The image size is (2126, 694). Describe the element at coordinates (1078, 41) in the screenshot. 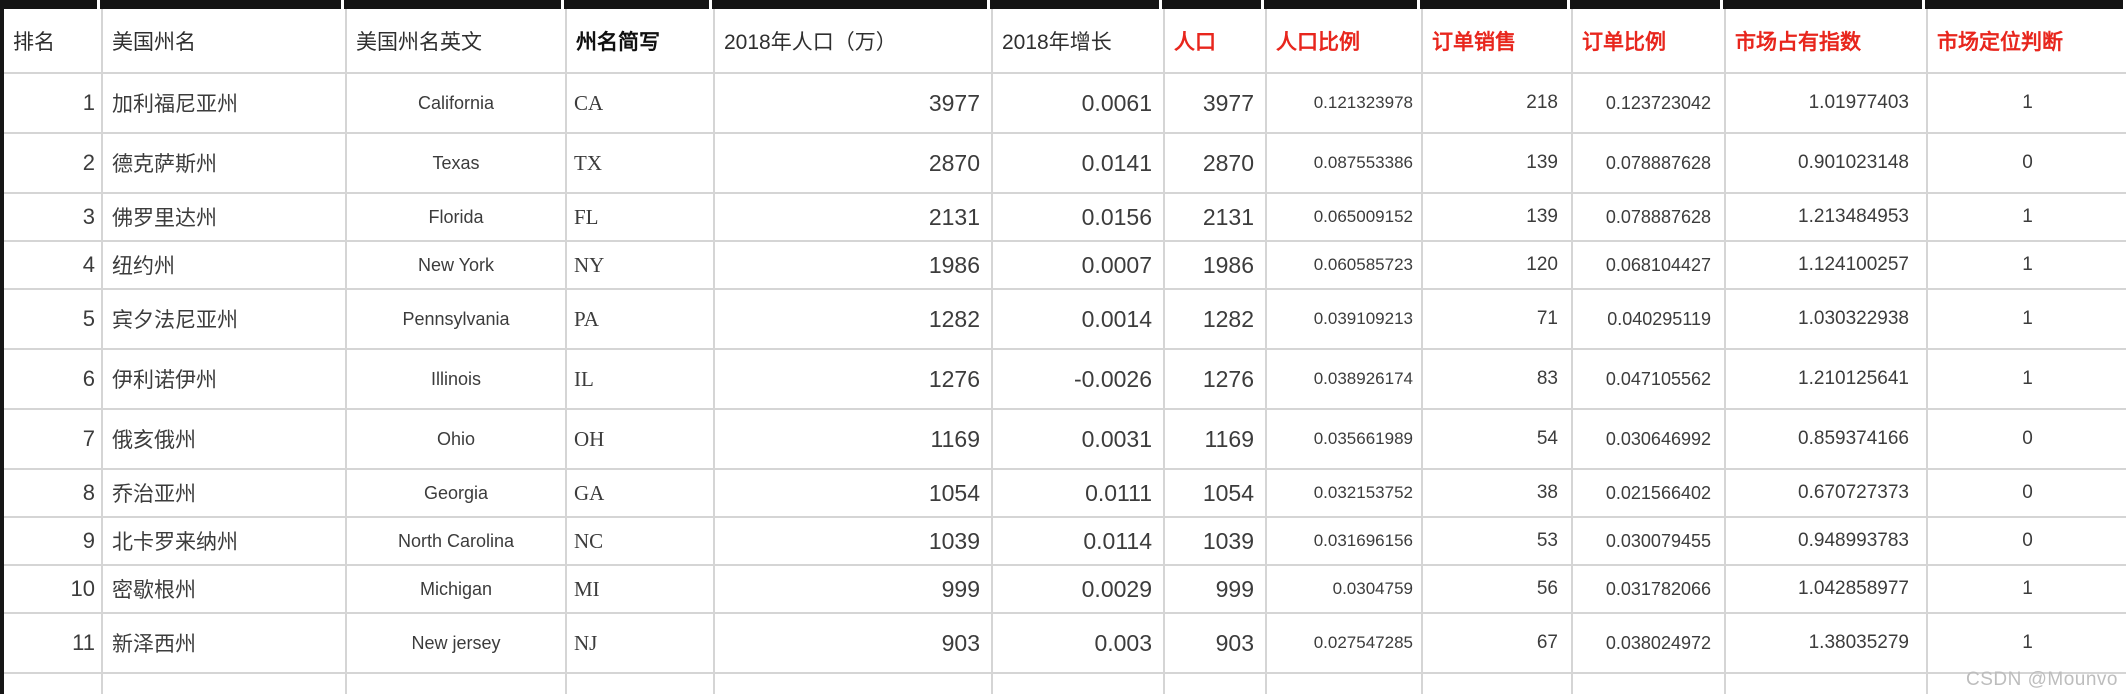

I see `column-header-growth2018: 2018年增长` at that location.